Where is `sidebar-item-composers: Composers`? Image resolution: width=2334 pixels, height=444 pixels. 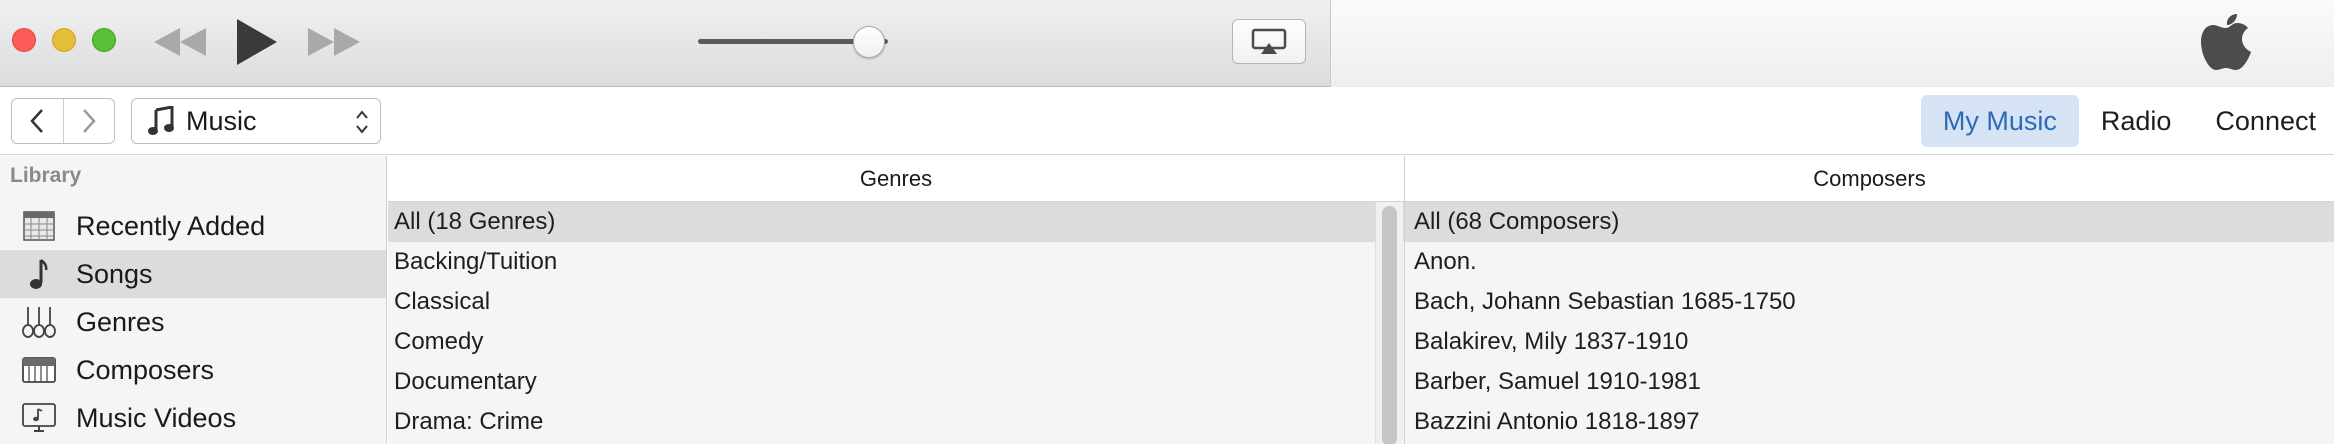 sidebar-item-composers: Composers is located at coordinates (193, 370).